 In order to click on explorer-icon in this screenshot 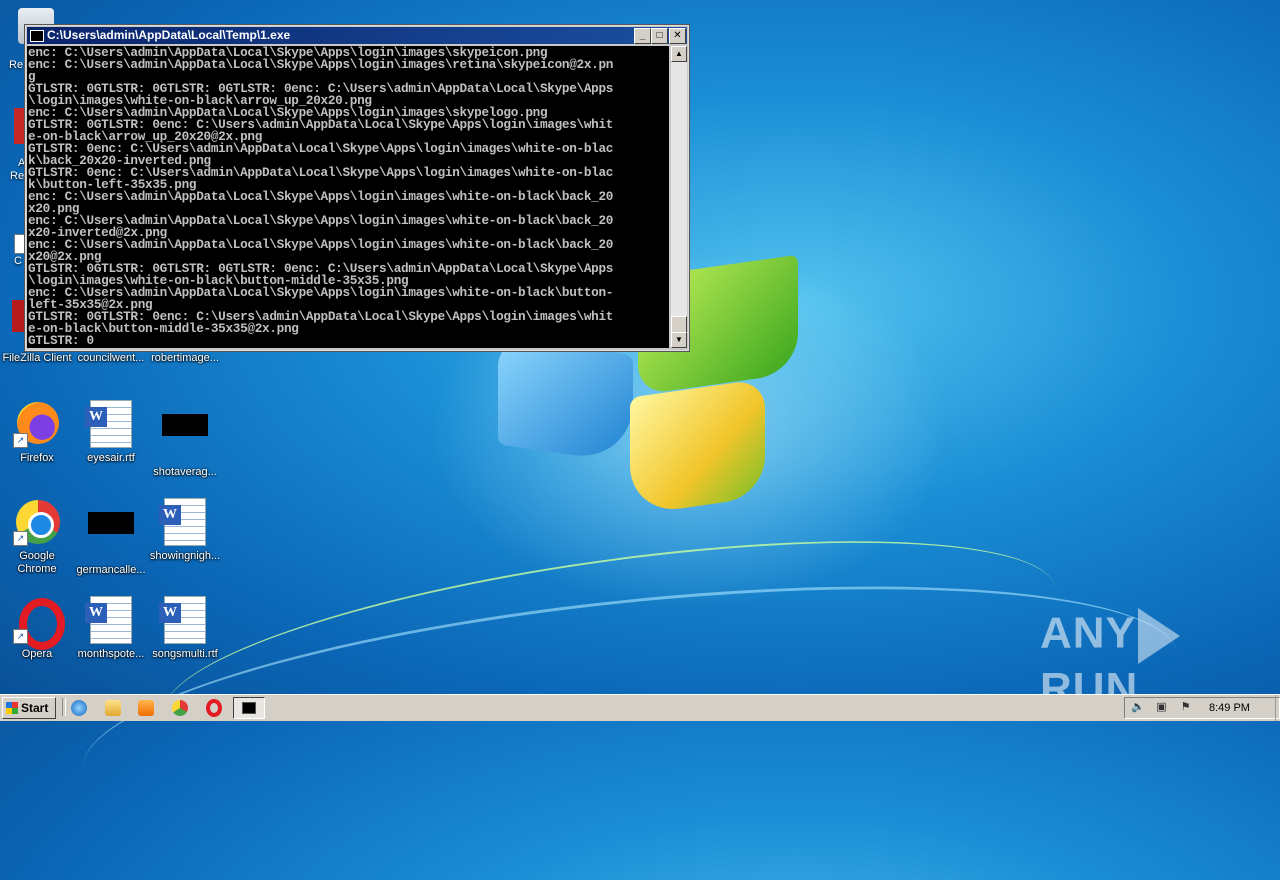, I will do `click(113, 708)`.